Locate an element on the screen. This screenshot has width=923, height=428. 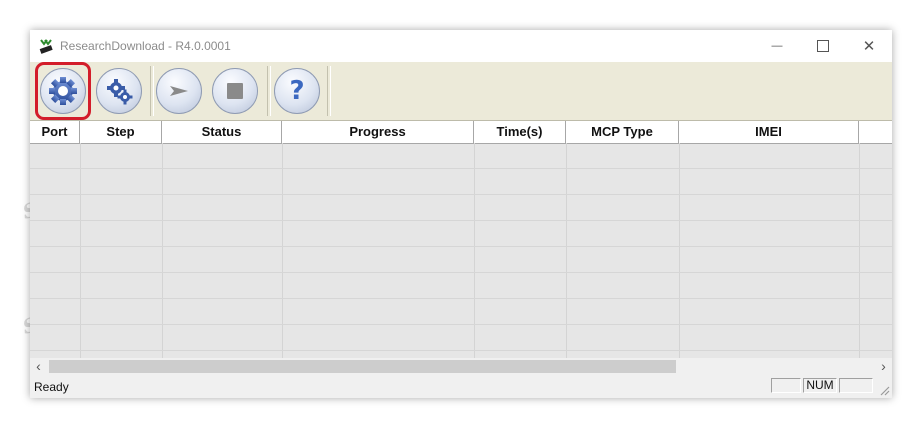
num-lock-indicator: NUM is located at coordinates (820, 385).